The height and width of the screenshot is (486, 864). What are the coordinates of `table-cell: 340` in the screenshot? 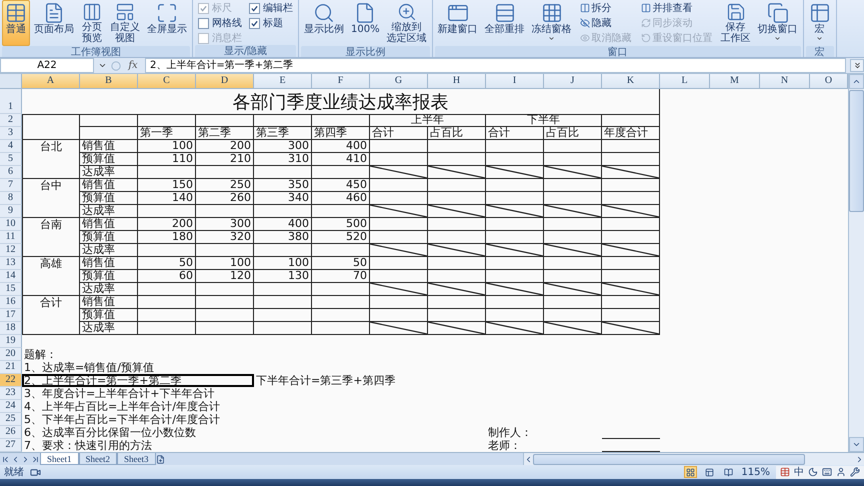 It's located at (283, 199).